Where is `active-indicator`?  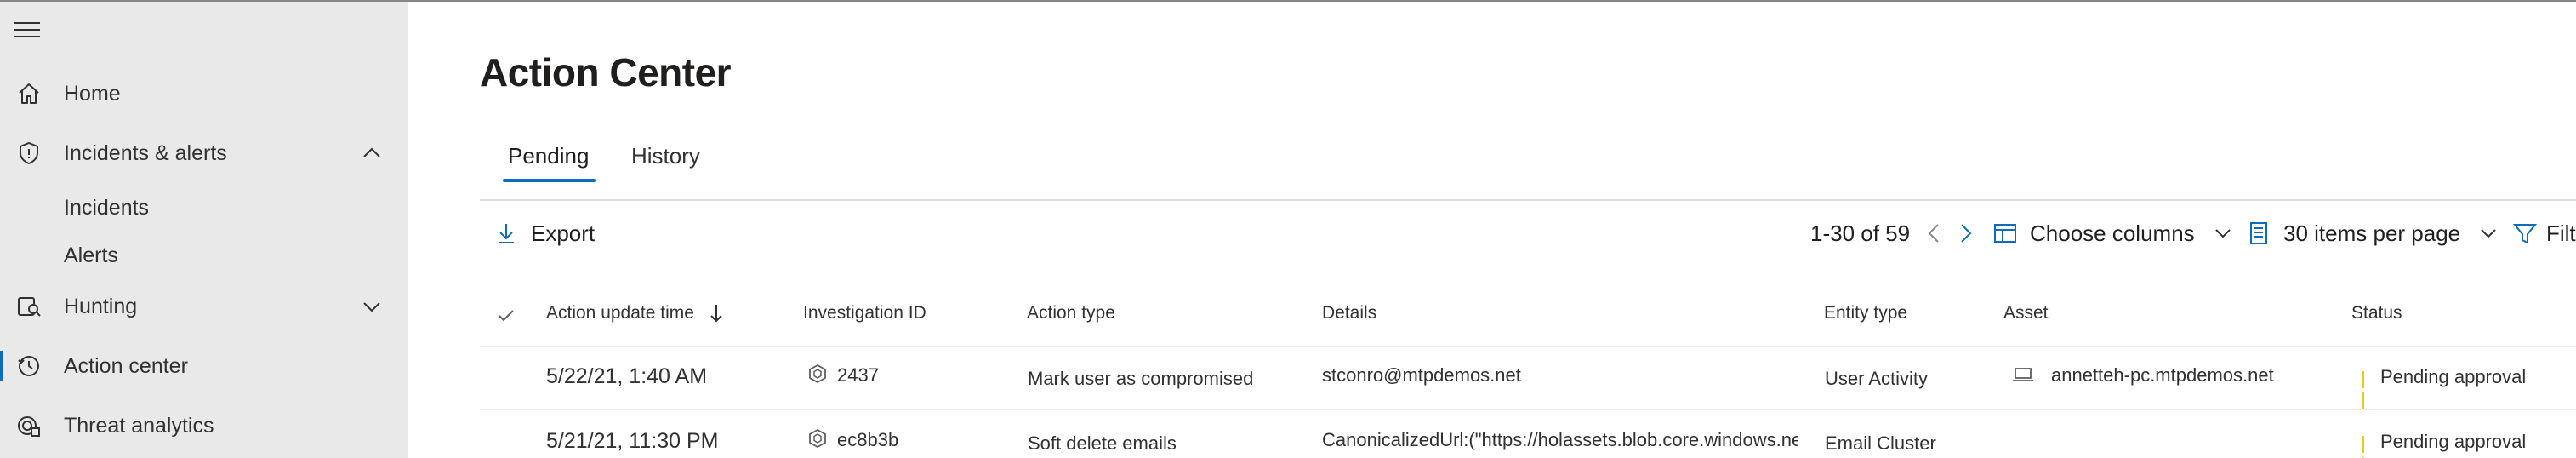 active-indicator is located at coordinates (1, 366).